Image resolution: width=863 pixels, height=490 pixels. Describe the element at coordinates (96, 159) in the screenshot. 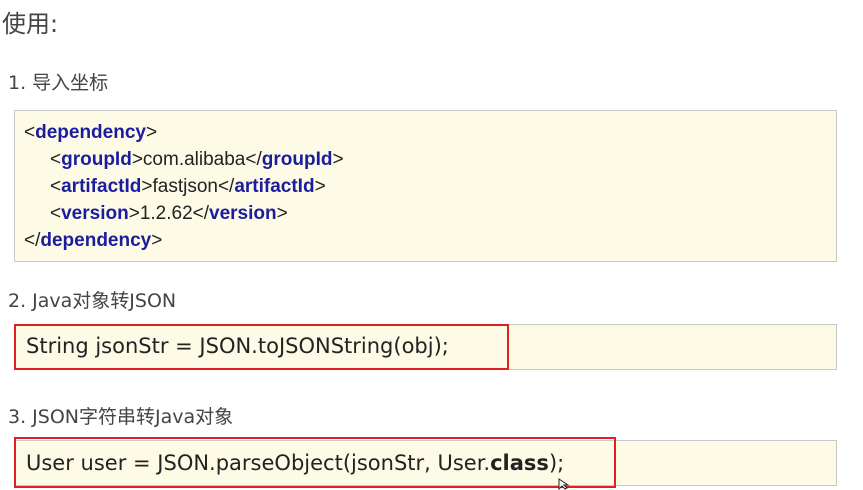

I see `xml-tag-groupid: groupId` at that location.